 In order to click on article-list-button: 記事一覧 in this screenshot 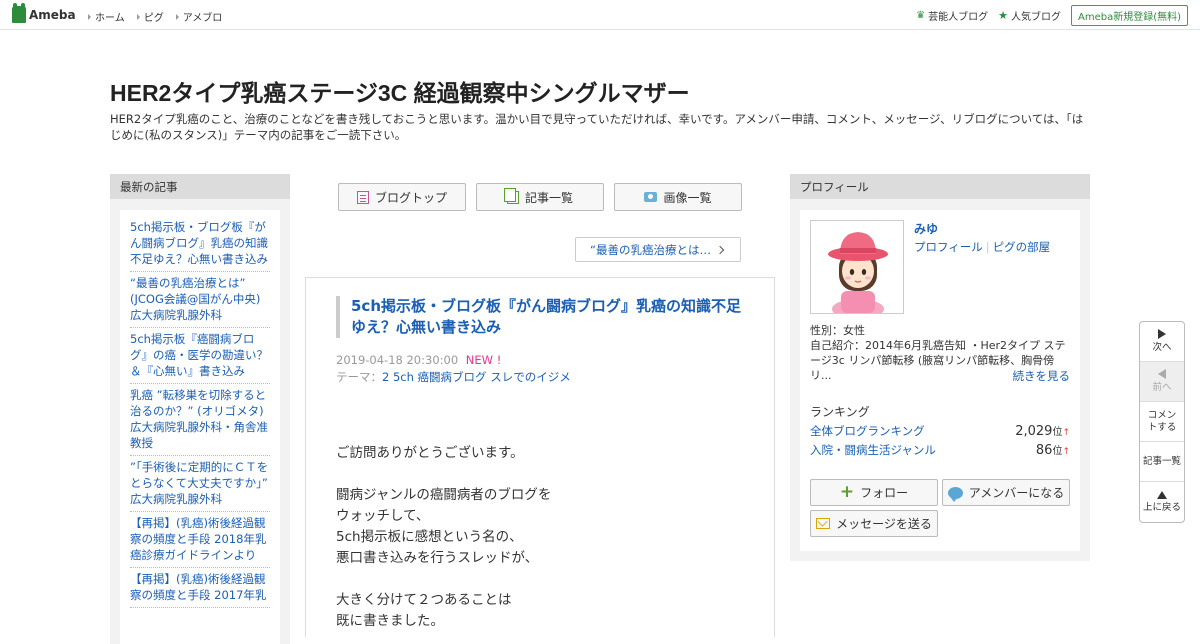, I will do `click(540, 197)`.